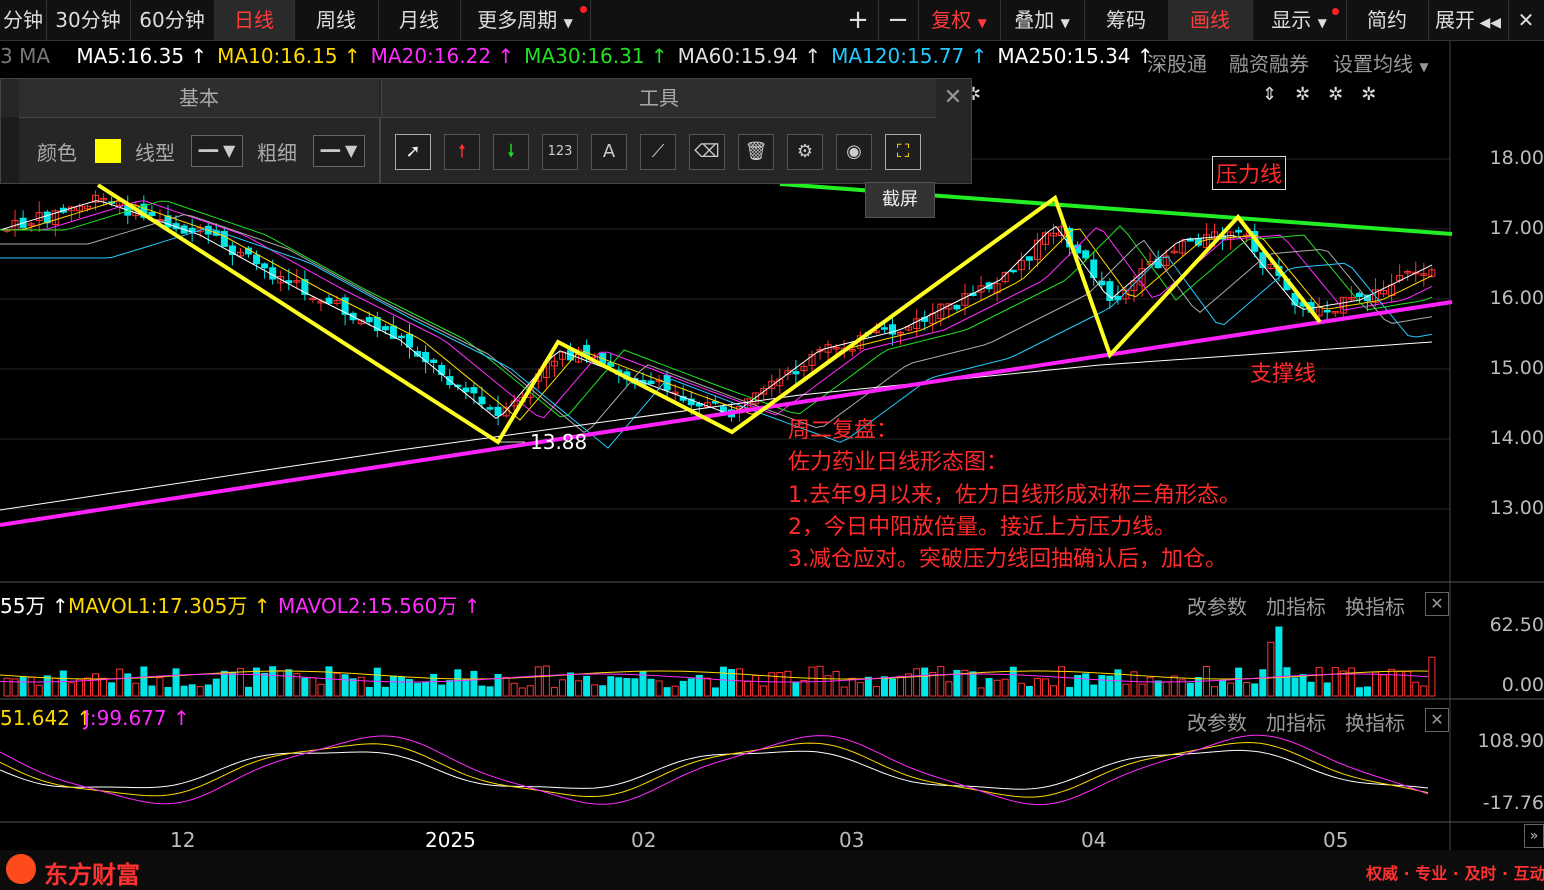 The height and width of the screenshot is (890, 1544). Describe the element at coordinates (158, 606) in the screenshot. I see `mavol1-value: MAVOL1:17.305万` at that location.